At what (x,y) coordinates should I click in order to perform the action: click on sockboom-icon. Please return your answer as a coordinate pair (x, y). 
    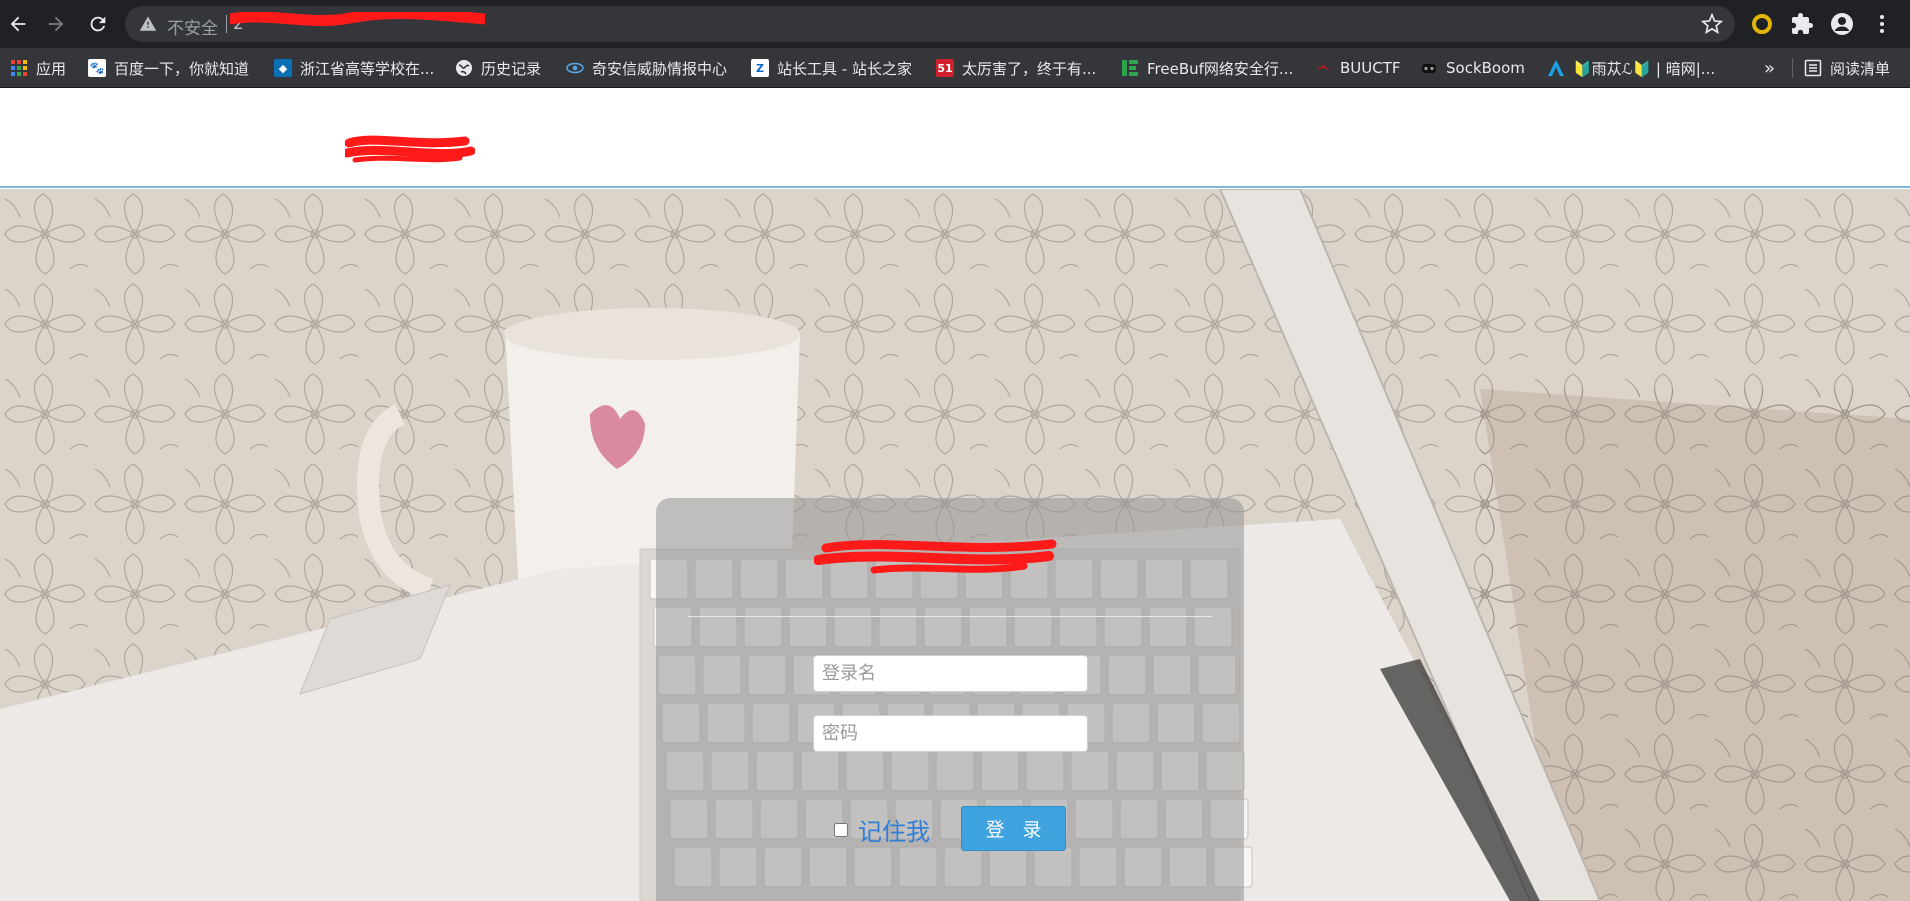
    Looking at the image, I should click on (1429, 68).